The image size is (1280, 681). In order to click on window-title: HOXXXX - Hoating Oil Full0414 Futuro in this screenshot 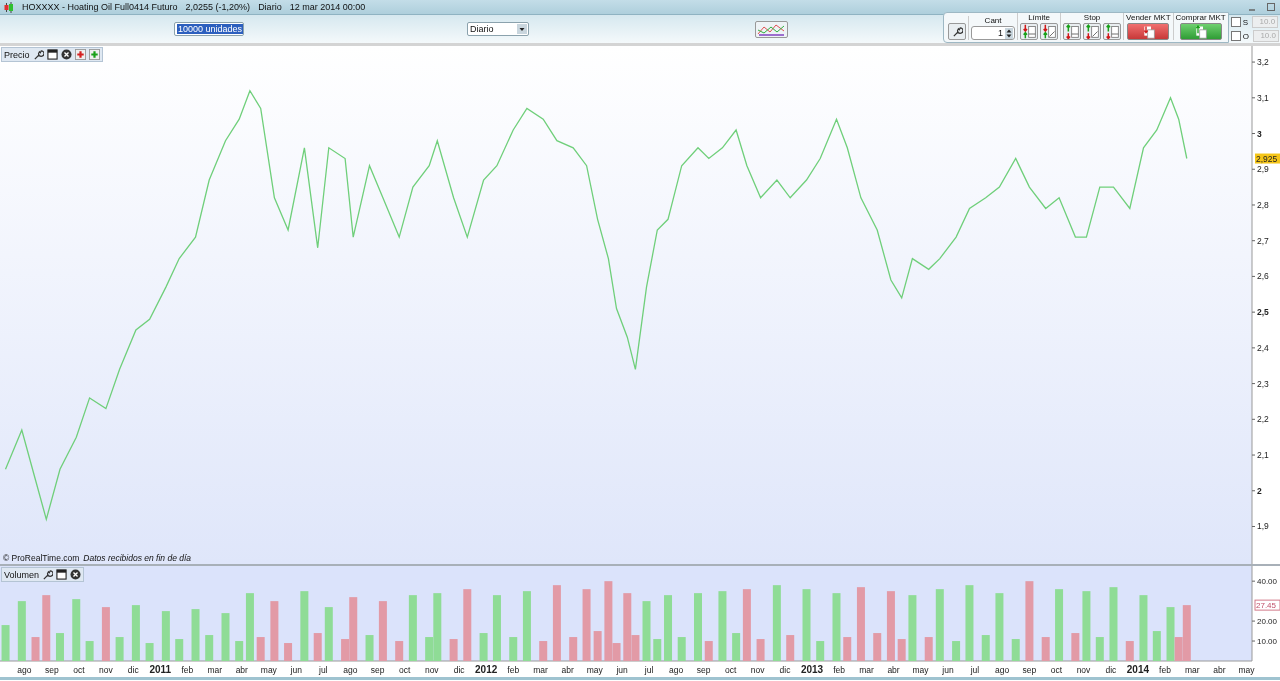, I will do `click(100, 7)`.